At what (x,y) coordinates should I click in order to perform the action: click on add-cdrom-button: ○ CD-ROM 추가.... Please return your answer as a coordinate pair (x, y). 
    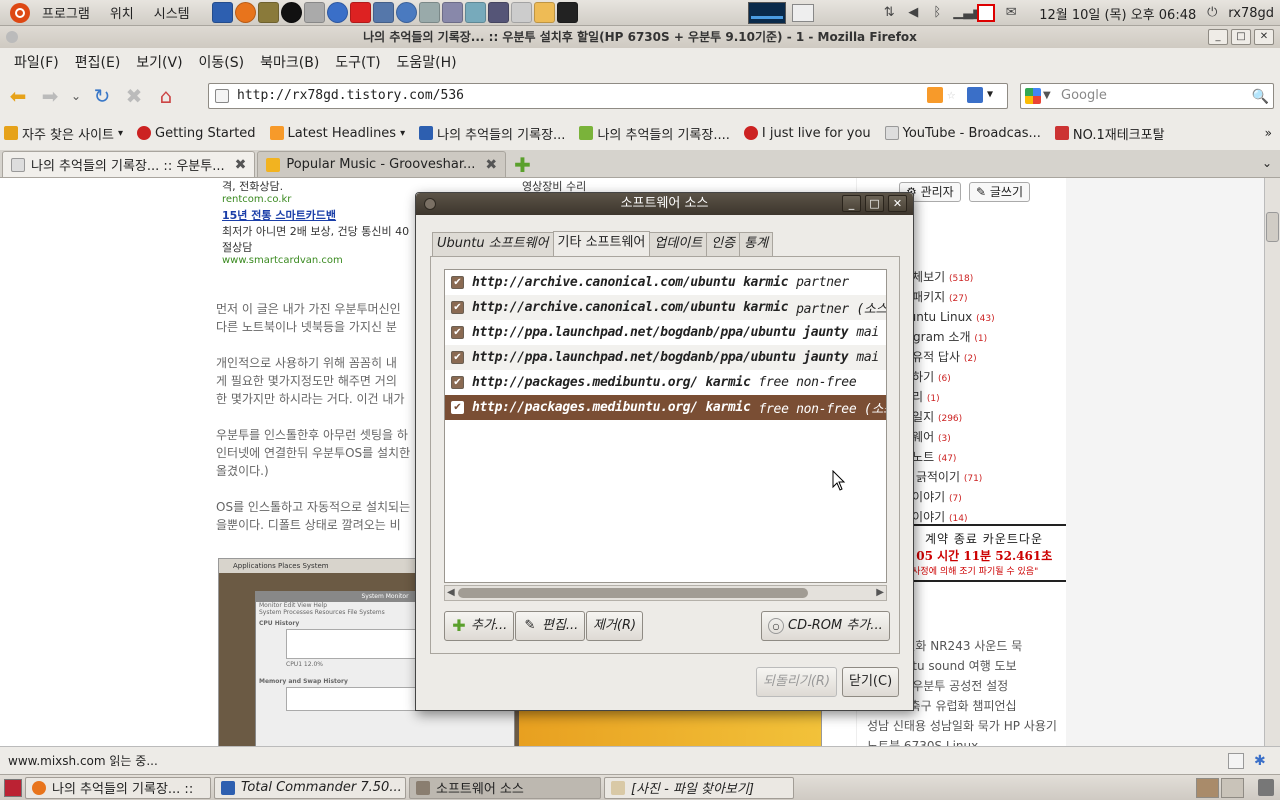
    Looking at the image, I should click on (825, 626).